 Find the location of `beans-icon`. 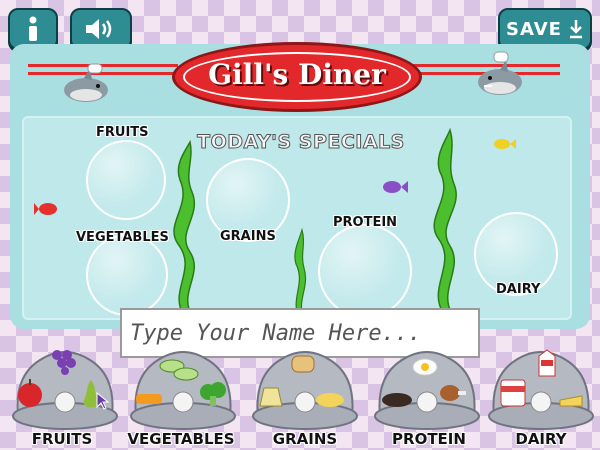

beans-icon is located at coordinates (397, 400).